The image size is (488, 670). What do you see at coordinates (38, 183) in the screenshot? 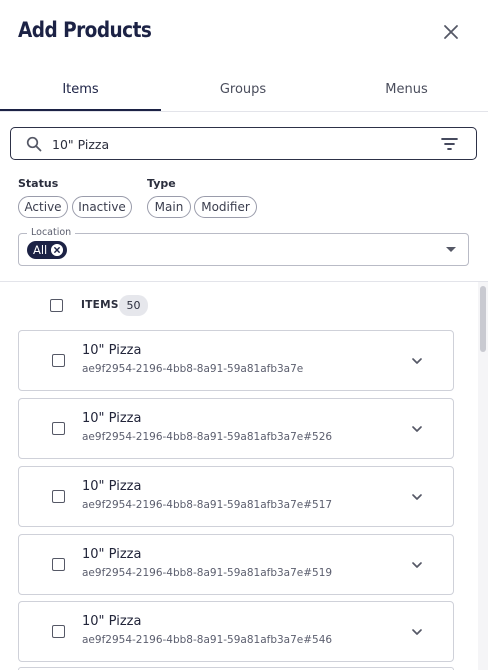
I see `status-filter-label: Status` at bounding box center [38, 183].